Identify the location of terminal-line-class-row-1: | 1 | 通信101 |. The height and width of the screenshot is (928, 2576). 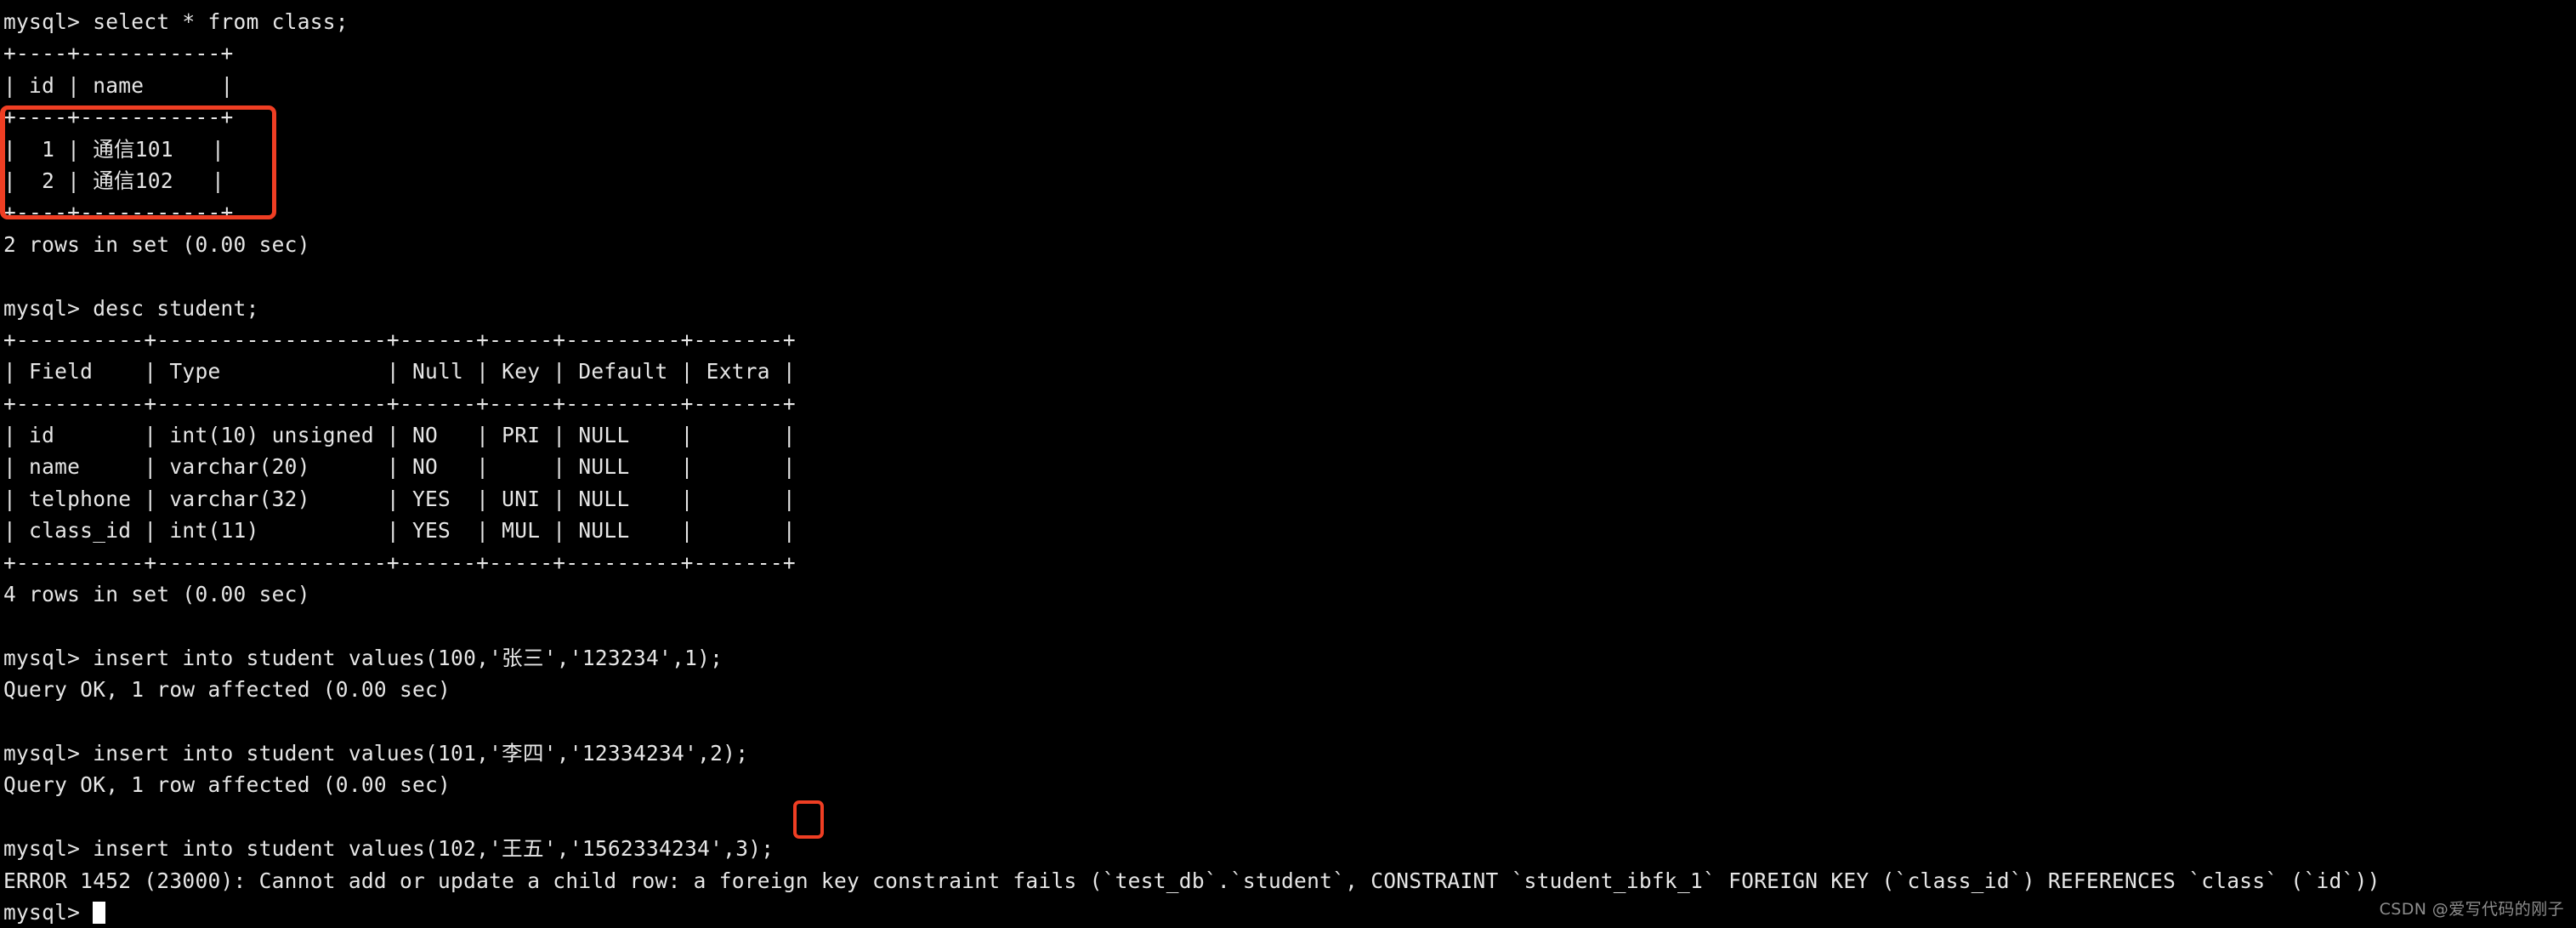
(114, 149).